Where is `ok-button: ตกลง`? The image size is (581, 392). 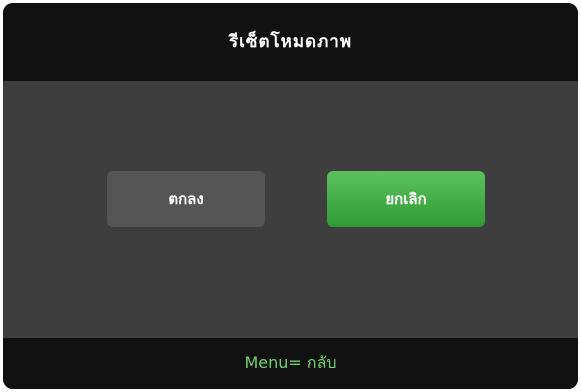
ok-button: ตกลง is located at coordinates (186, 199).